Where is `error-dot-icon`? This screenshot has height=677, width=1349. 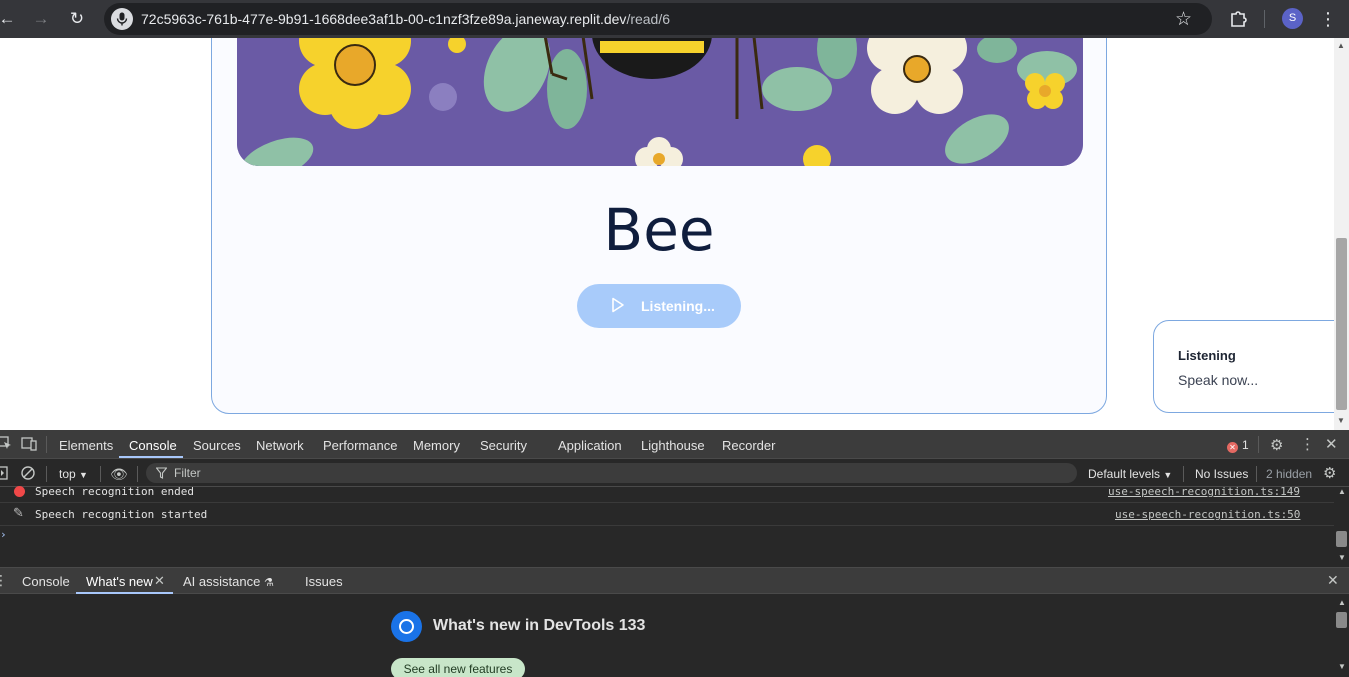 error-dot-icon is located at coordinates (19, 491).